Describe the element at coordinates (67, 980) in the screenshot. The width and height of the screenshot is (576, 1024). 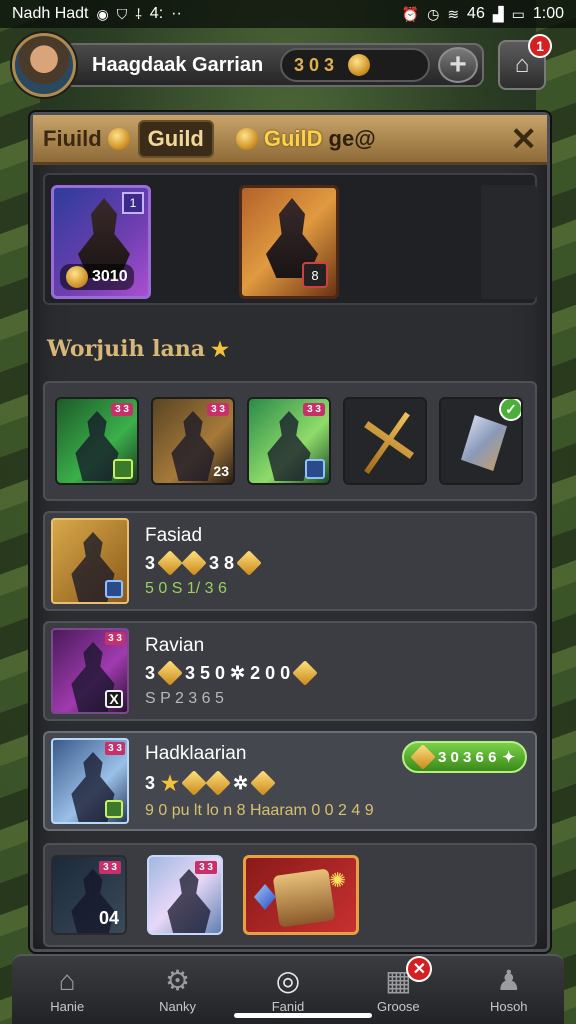
I see `home-icon: ⌂` at that location.